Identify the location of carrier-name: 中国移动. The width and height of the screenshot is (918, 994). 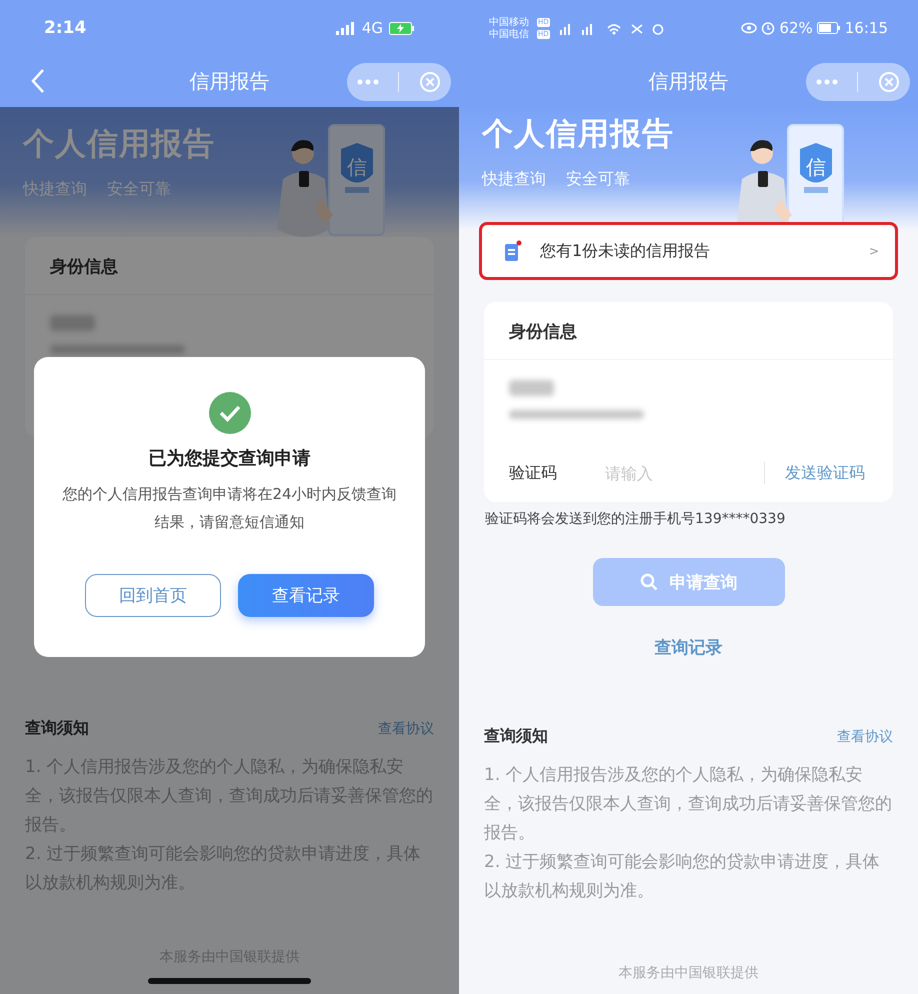
(509, 22).